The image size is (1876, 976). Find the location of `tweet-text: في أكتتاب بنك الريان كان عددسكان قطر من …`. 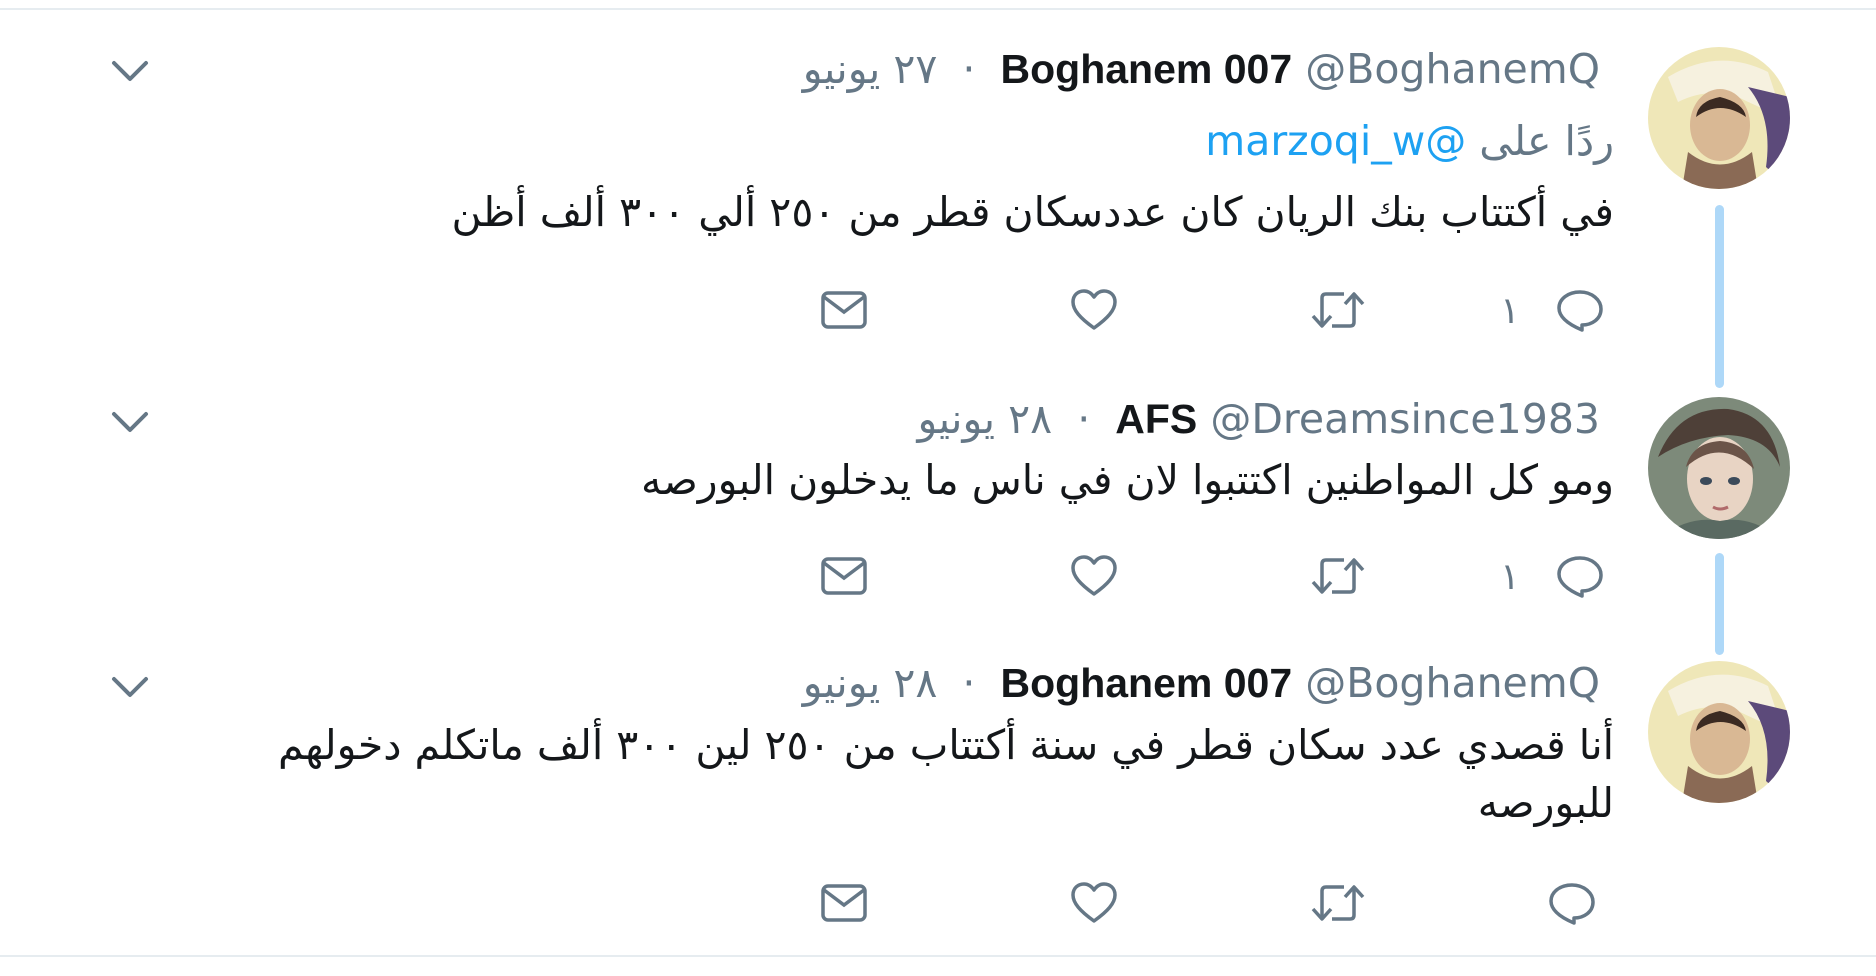

tweet-text: في أكتتاب بنك الريان كان عددسكان قطر من … is located at coordinates (1032, 212).